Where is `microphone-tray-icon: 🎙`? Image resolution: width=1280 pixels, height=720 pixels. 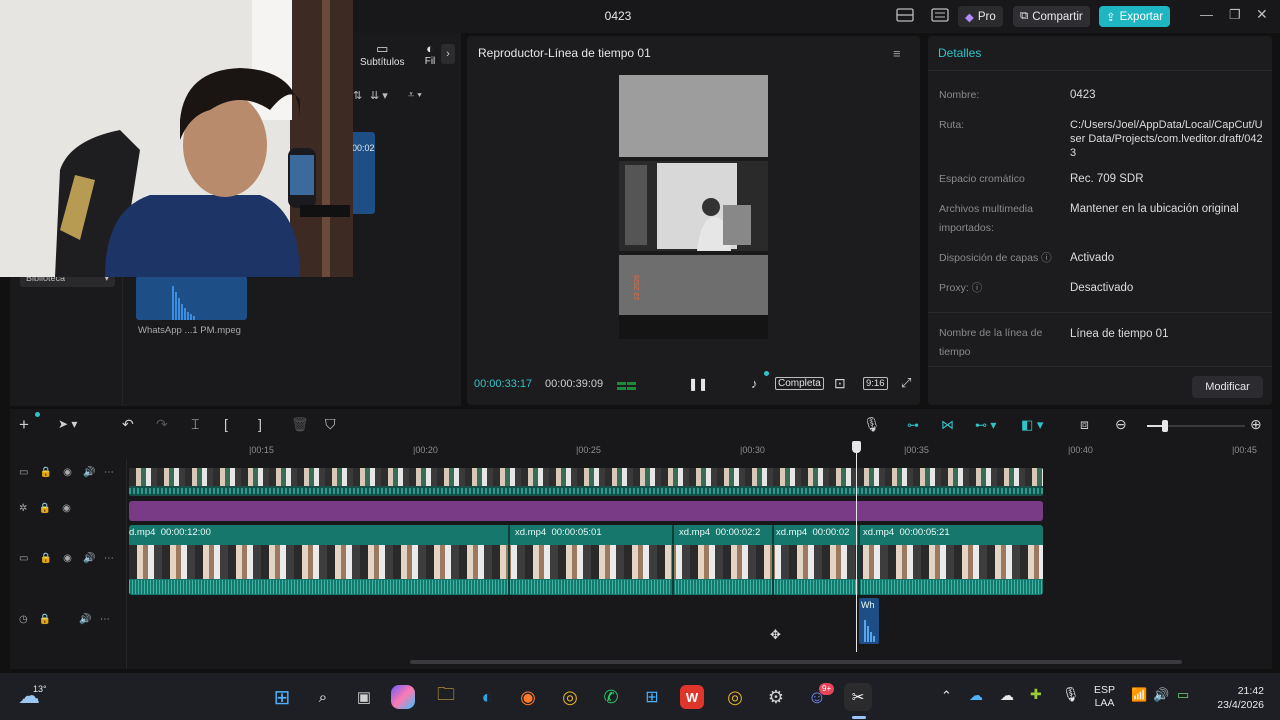 microphone-tray-icon: 🎙 is located at coordinates (1071, 694).